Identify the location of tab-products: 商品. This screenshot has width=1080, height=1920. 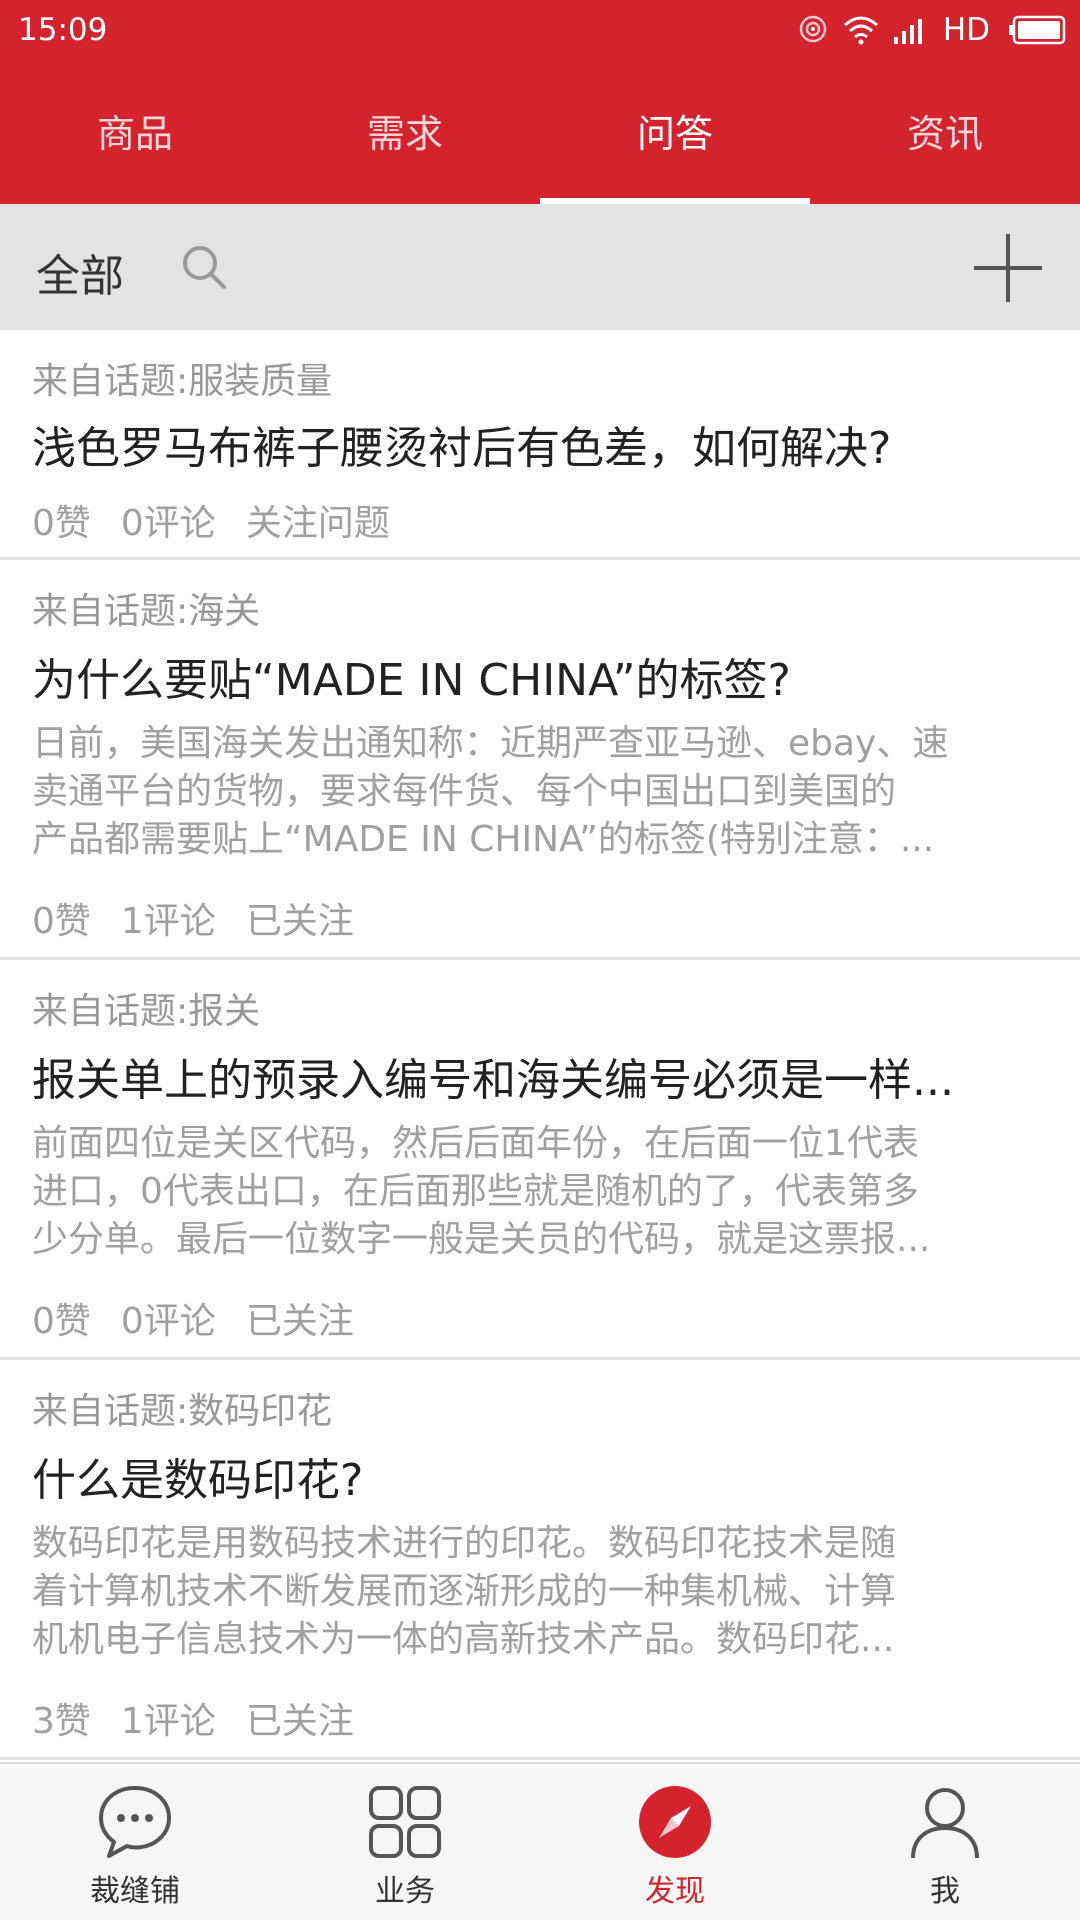
(135, 134).